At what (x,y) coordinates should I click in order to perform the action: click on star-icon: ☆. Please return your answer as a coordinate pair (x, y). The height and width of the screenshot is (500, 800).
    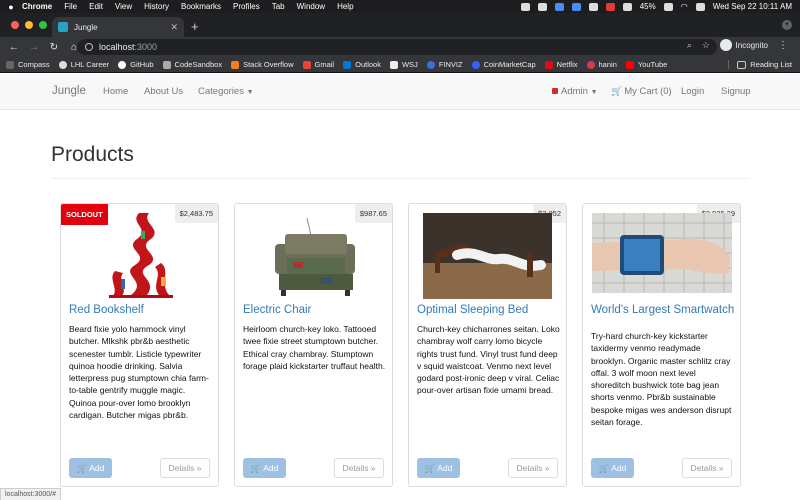
    Looking at the image, I should click on (706, 45).